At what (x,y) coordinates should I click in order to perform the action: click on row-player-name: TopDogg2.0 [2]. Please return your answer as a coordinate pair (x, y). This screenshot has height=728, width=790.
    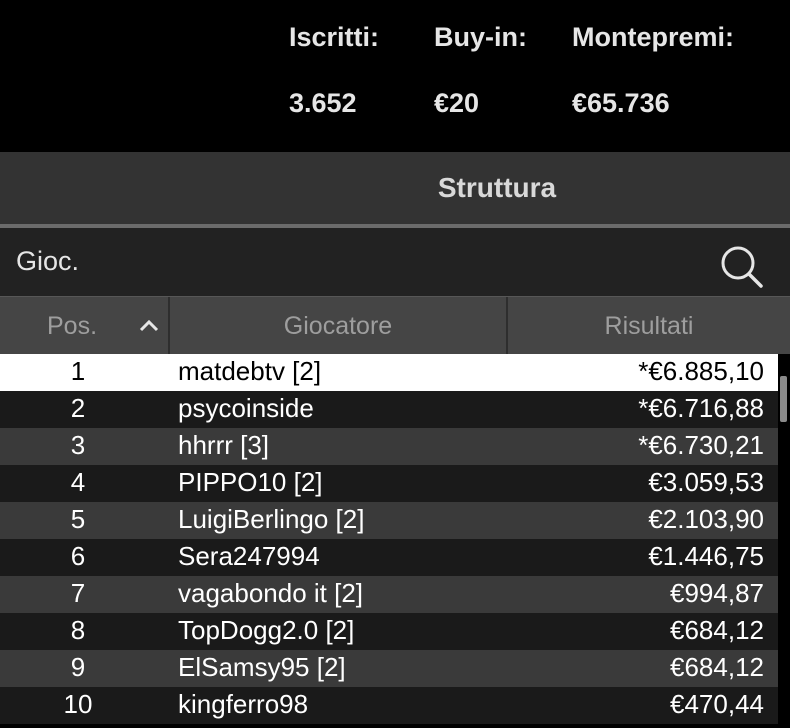
    Looking at the image, I should click on (266, 630).